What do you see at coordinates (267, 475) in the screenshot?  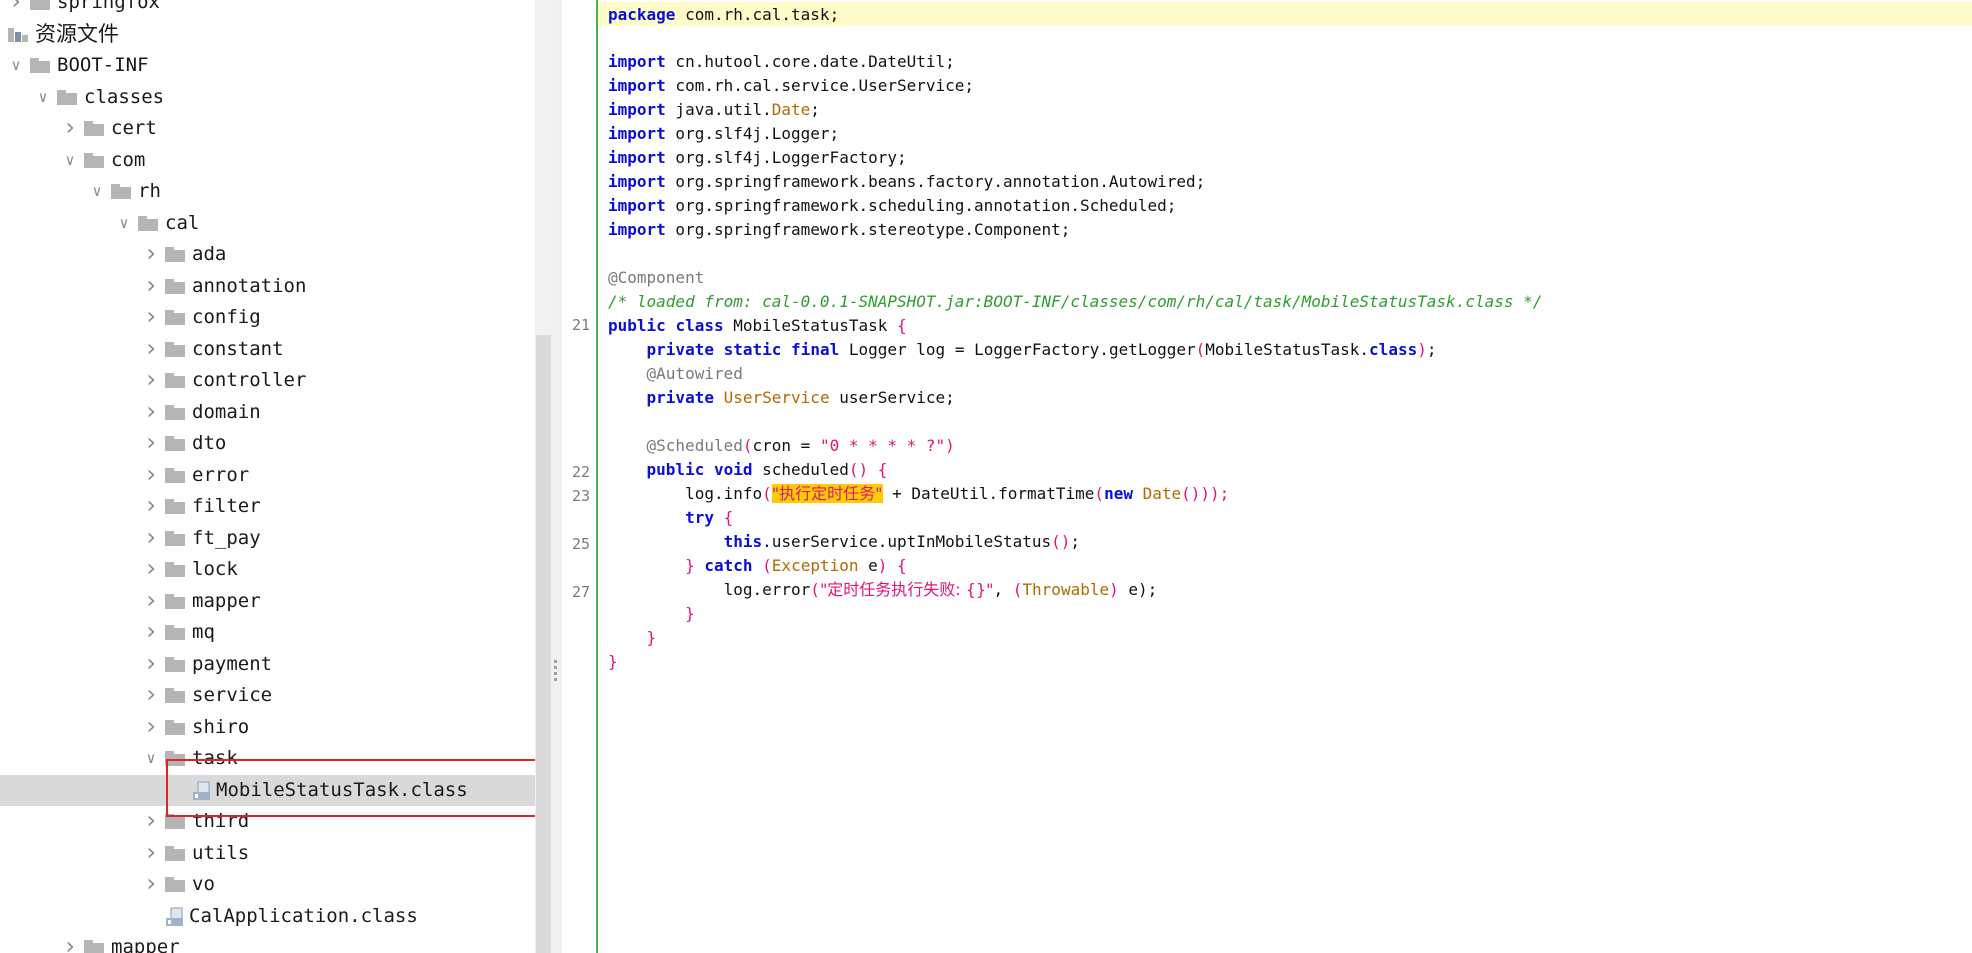 I see `tree-item-error: › error` at bounding box center [267, 475].